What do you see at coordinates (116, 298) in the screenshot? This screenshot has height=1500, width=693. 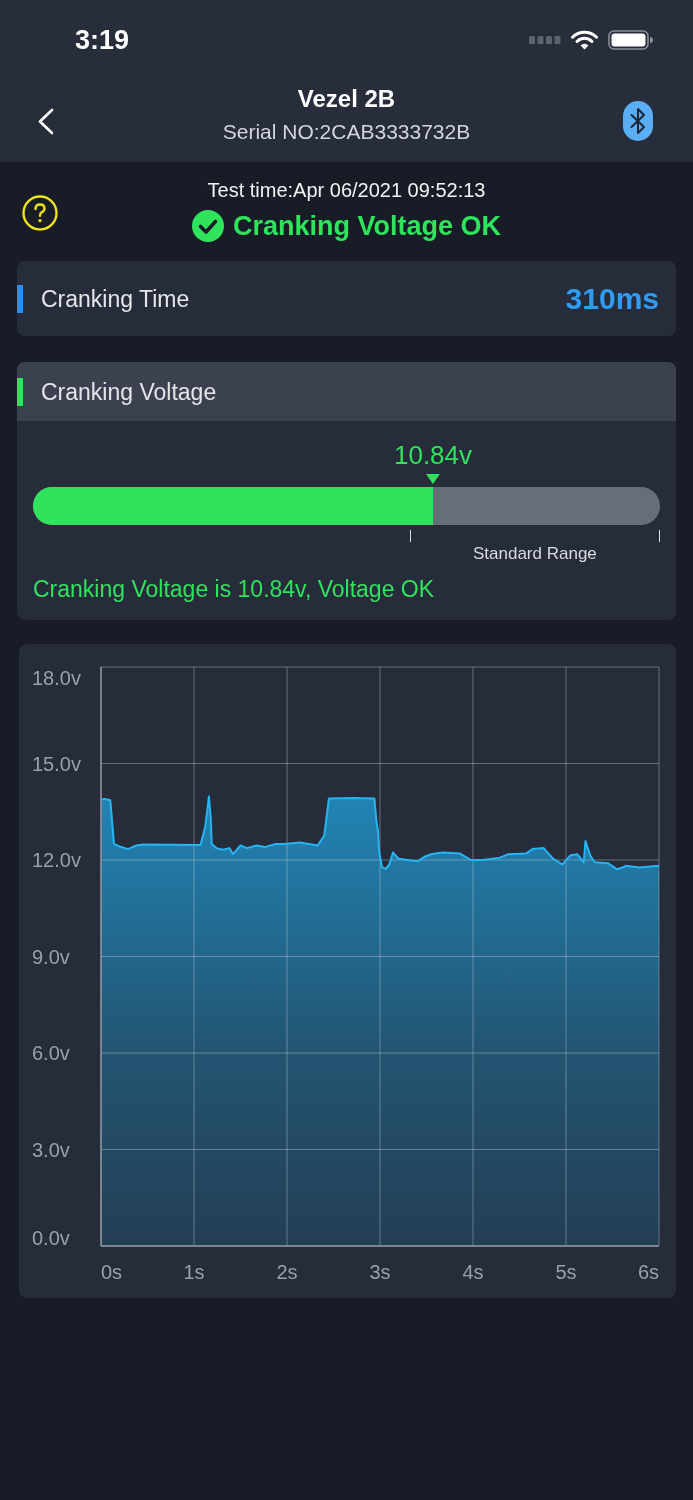 I see `cranking-time-label: Cranking Time` at bounding box center [116, 298].